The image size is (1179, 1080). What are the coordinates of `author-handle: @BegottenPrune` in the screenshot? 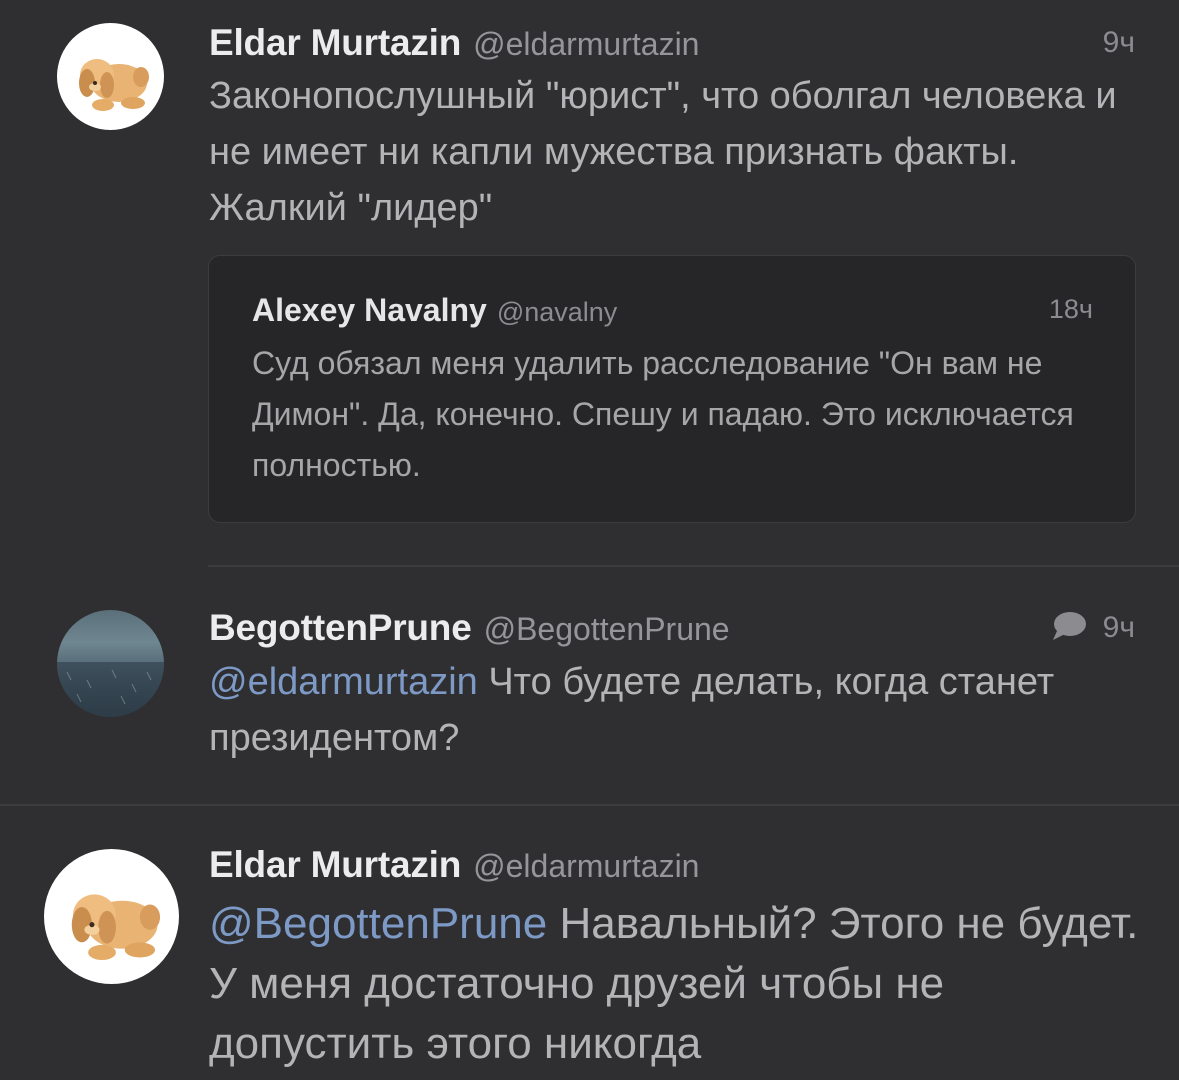 It's located at (607, 629).